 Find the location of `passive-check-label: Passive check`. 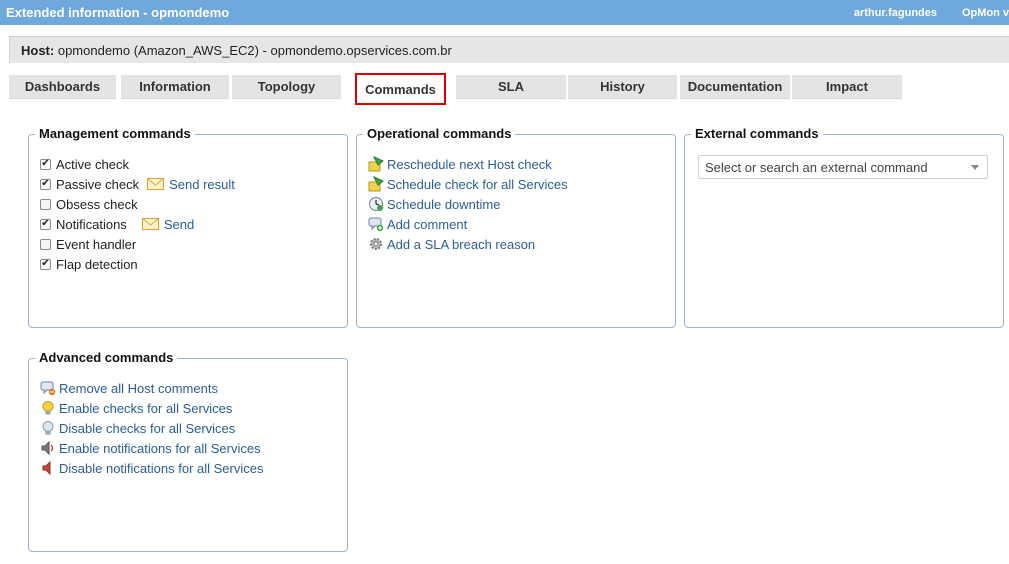

passive-check-label: Passive check is located at coordinates (98, 184).